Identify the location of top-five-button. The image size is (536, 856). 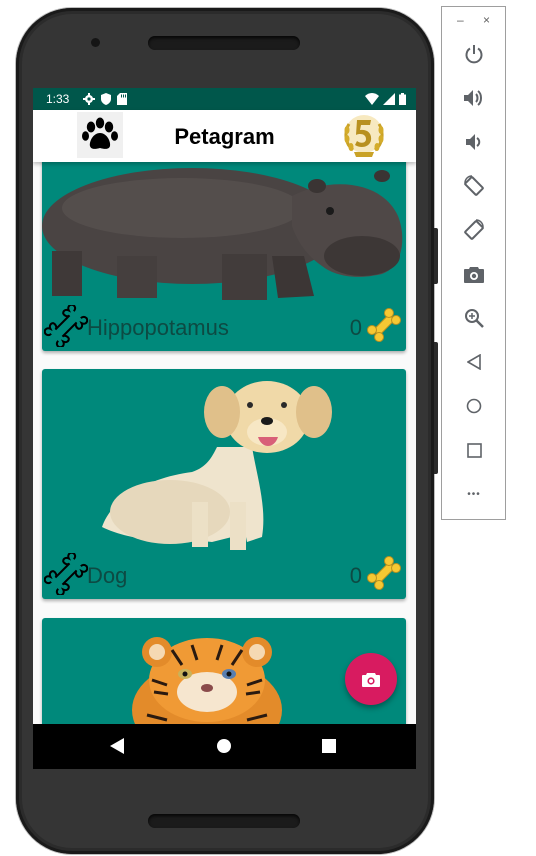
(364, 136).